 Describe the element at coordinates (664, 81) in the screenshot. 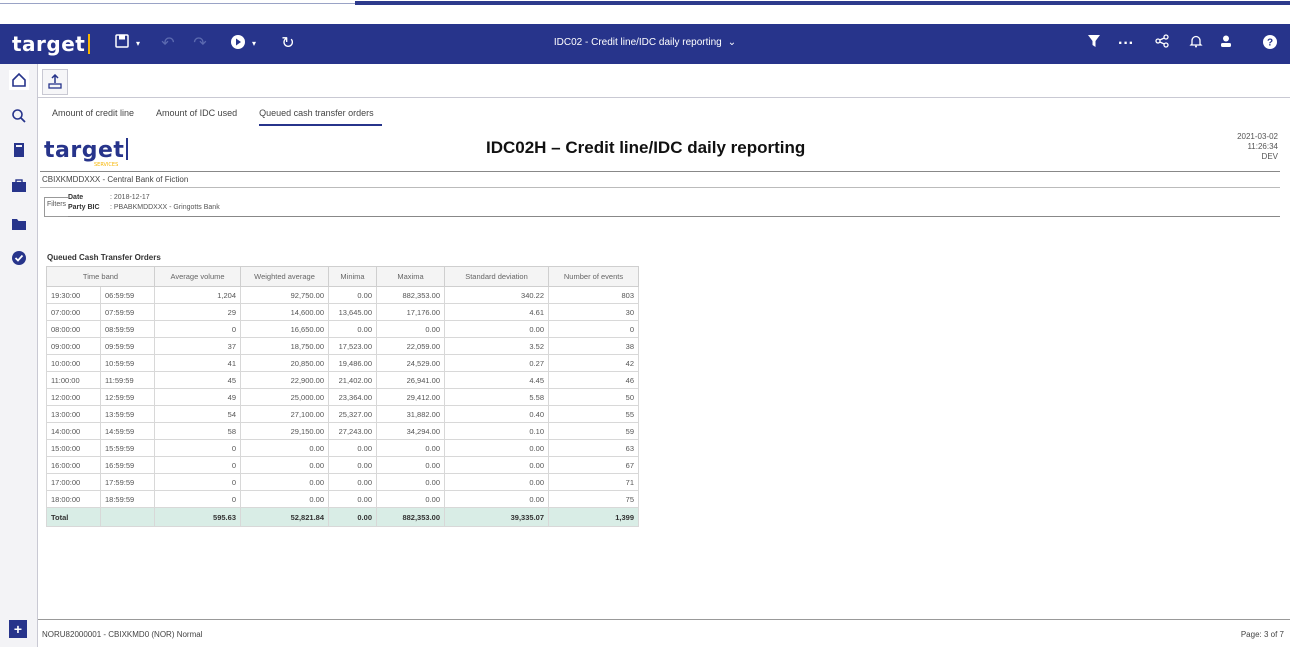

I see `secondary-toolbar` at that location.